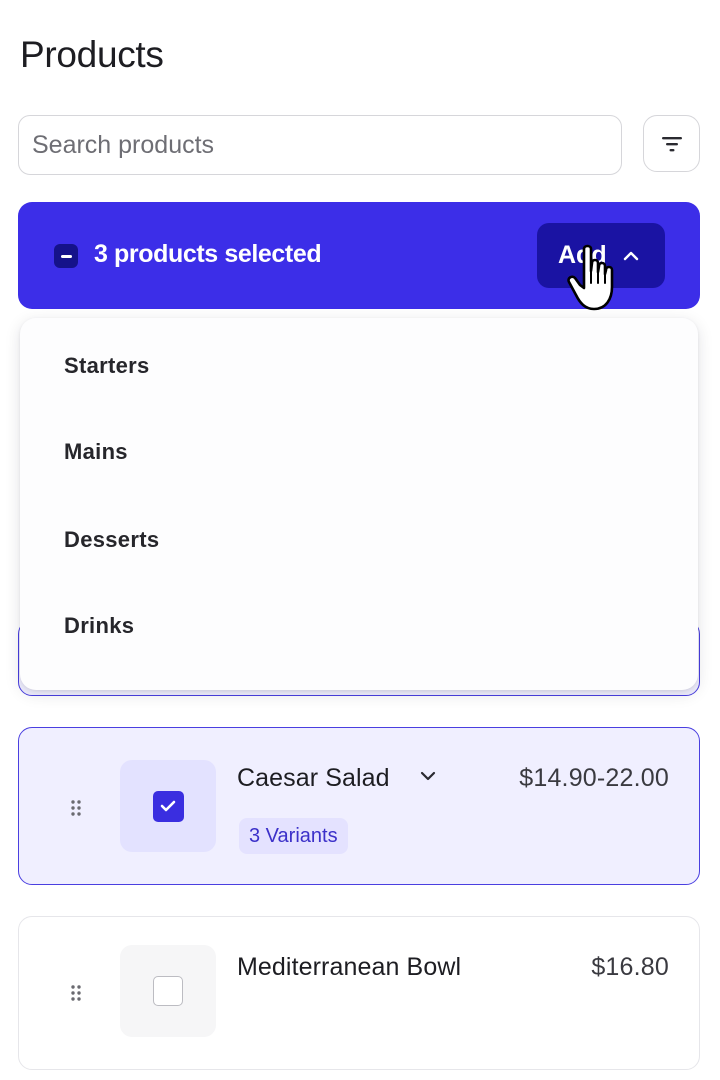  I want to click on search-input, so click(320, 145).